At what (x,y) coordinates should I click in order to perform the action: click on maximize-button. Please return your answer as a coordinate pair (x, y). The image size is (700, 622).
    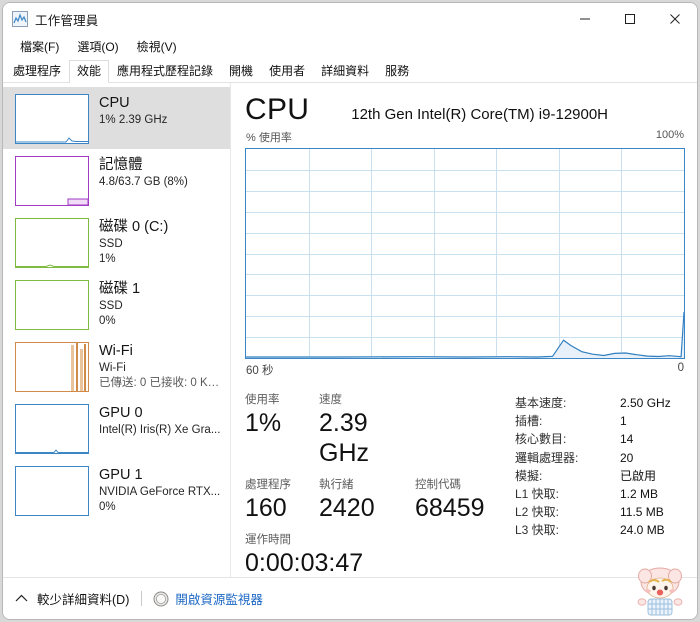
    Looking at the image, I should click on (629, 19).